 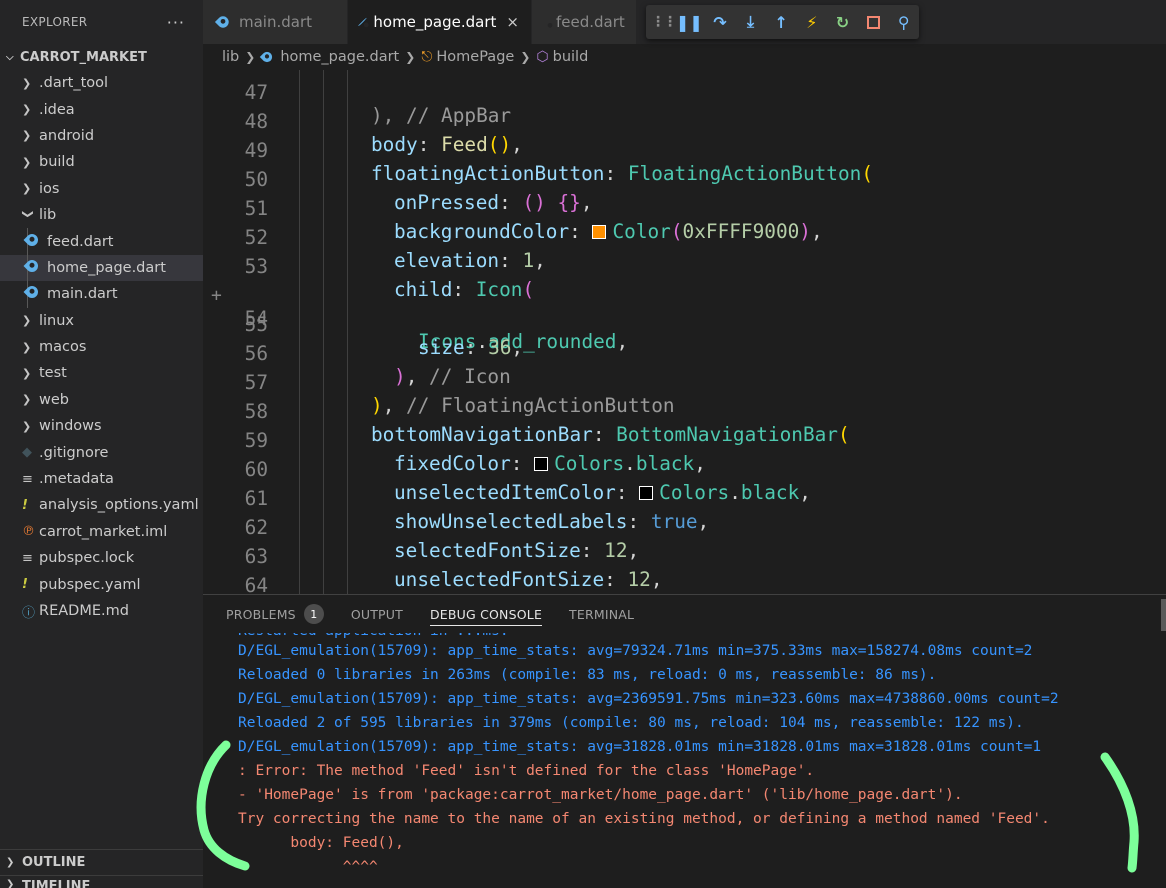 I want to click on tree-item-gitignore: ◆ .gitignore, so click(x=101, y=452).